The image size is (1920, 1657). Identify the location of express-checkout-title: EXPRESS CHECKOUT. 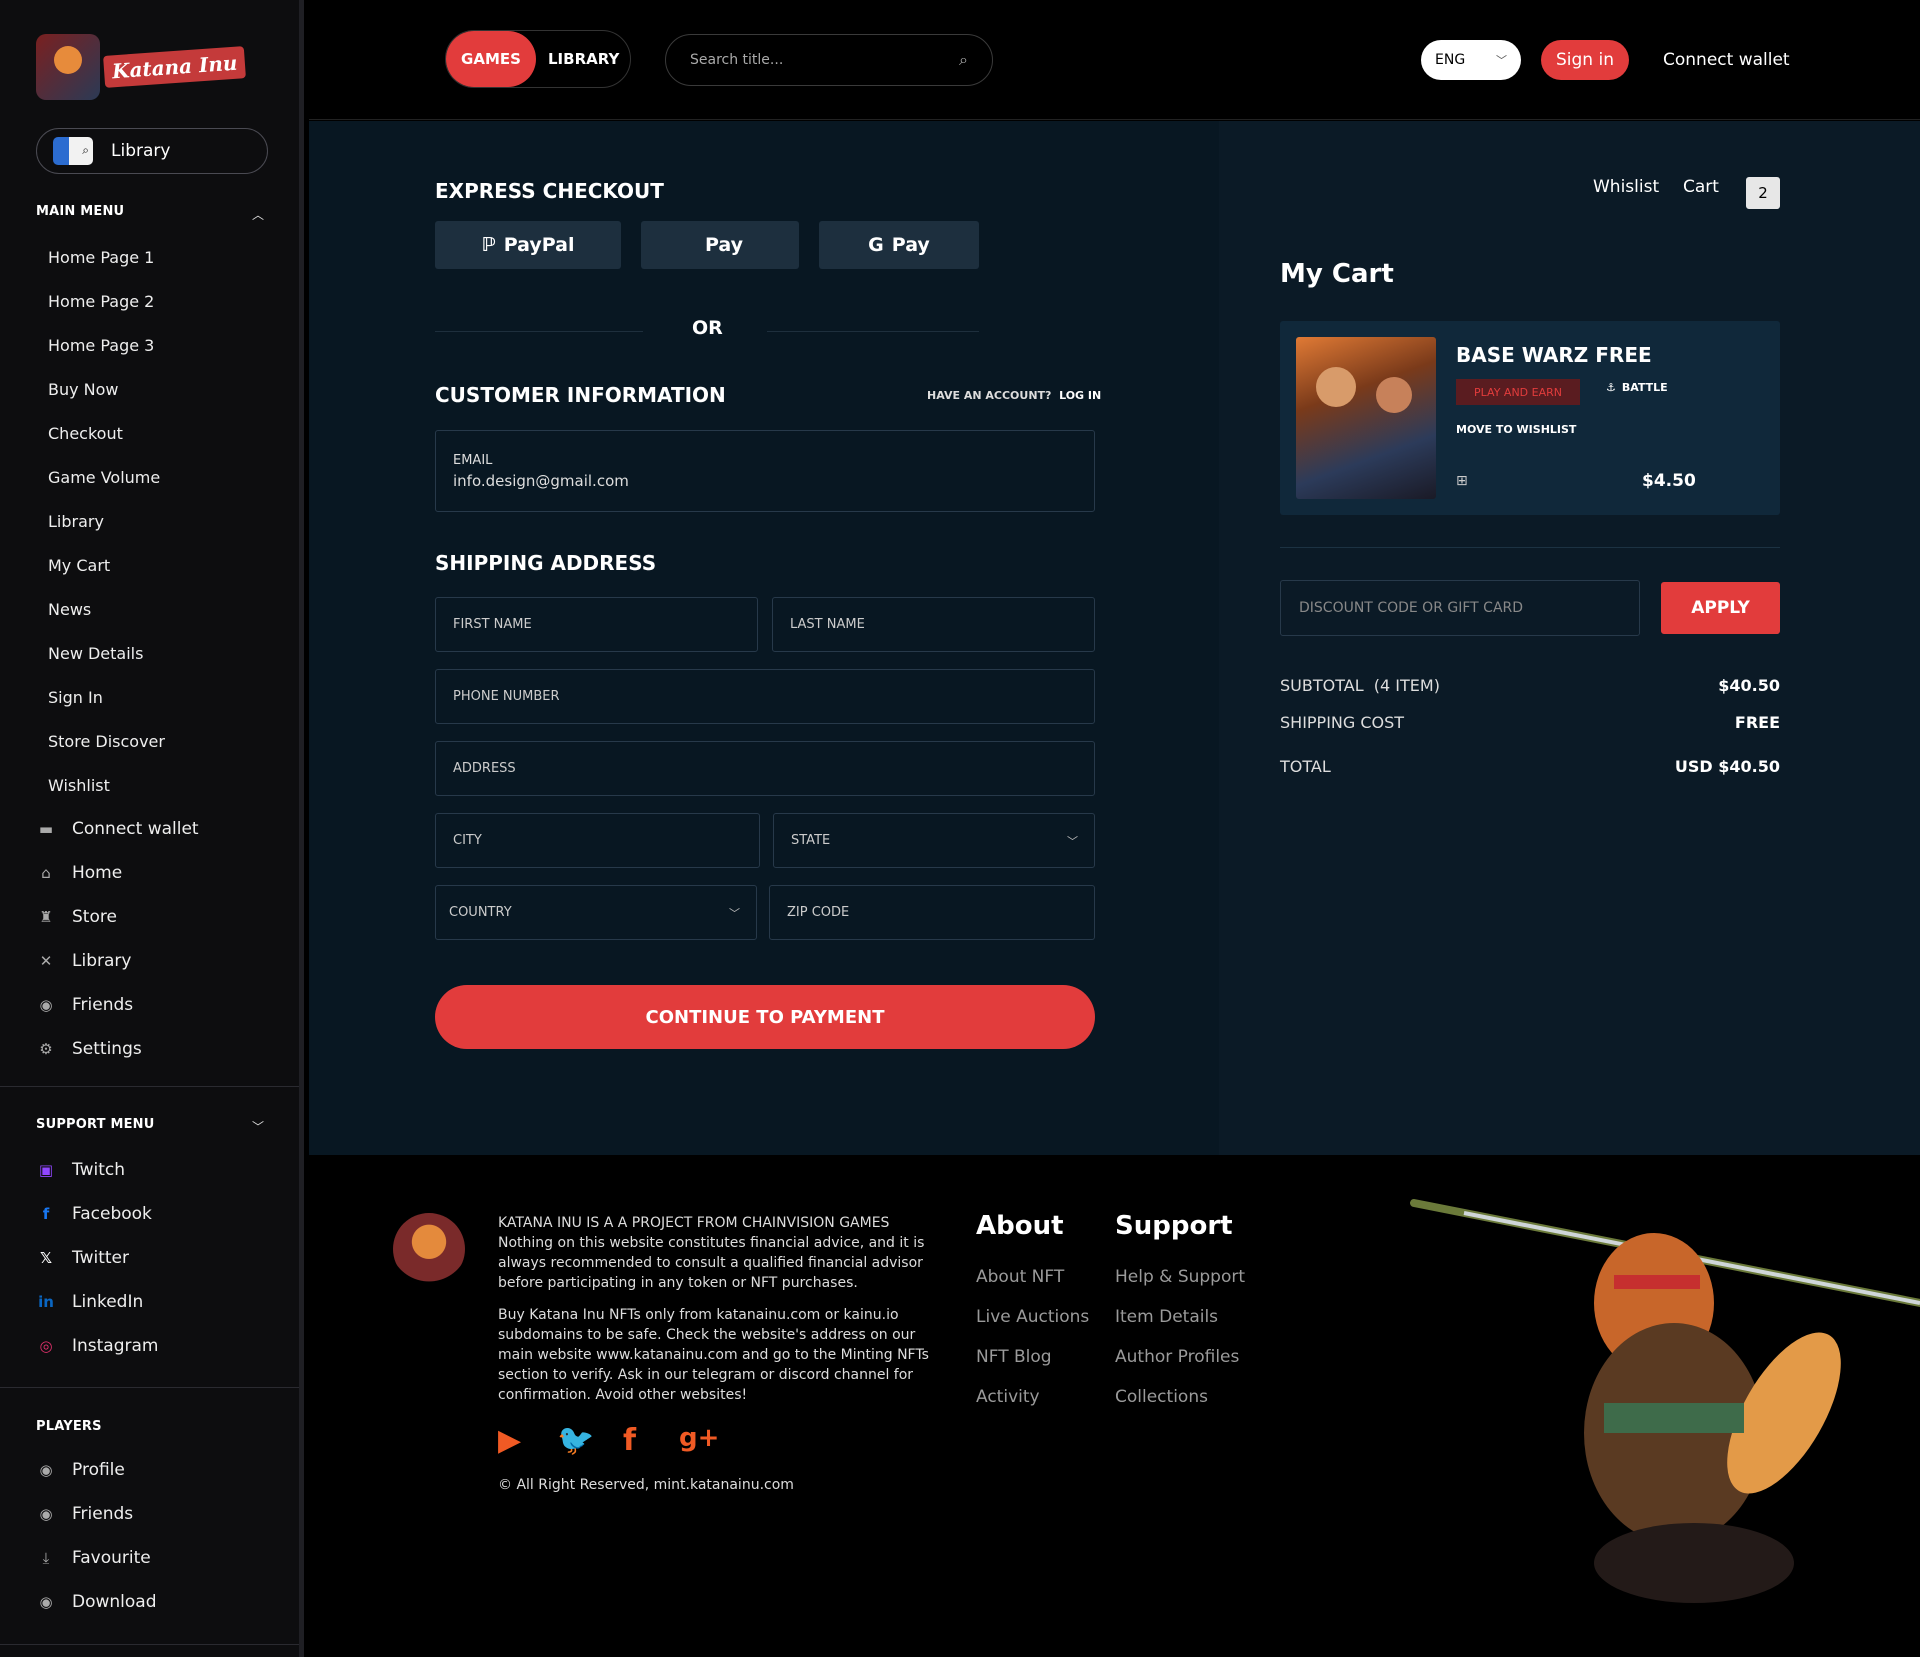
(549, 191).